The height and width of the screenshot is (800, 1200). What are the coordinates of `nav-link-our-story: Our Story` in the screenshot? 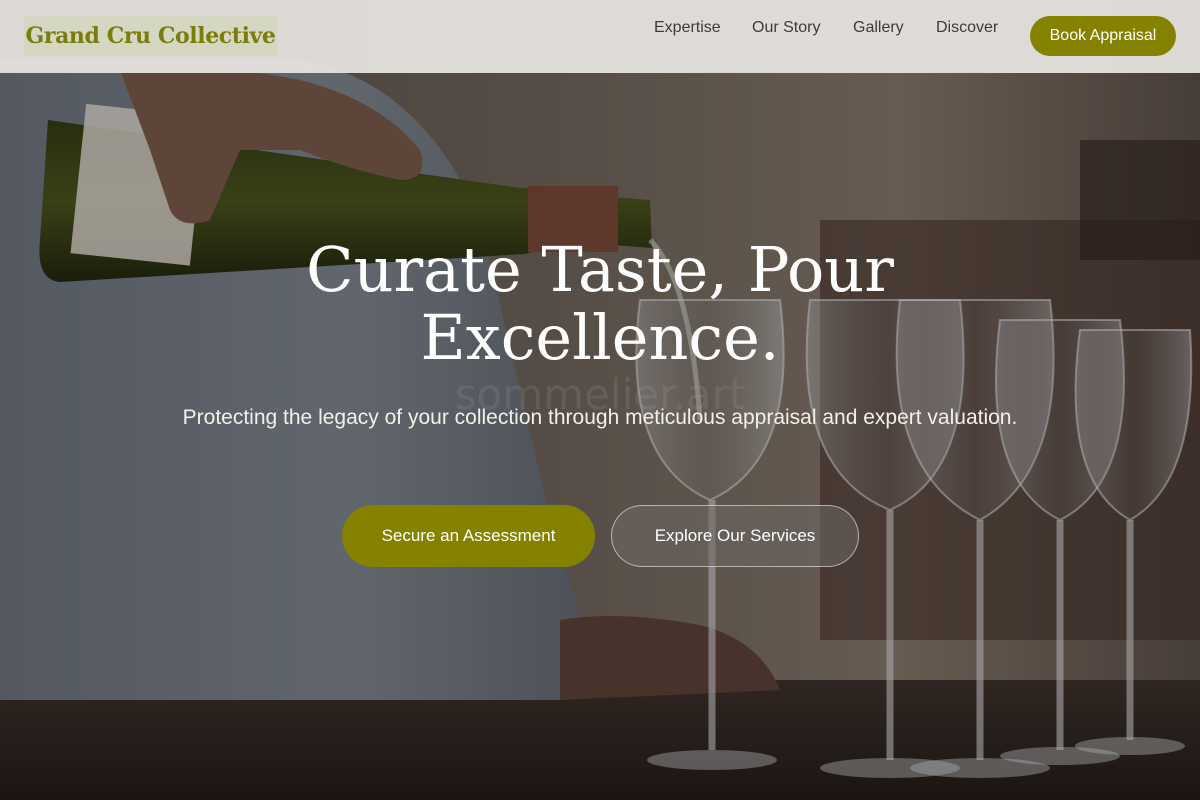 It's located at (786, 28).